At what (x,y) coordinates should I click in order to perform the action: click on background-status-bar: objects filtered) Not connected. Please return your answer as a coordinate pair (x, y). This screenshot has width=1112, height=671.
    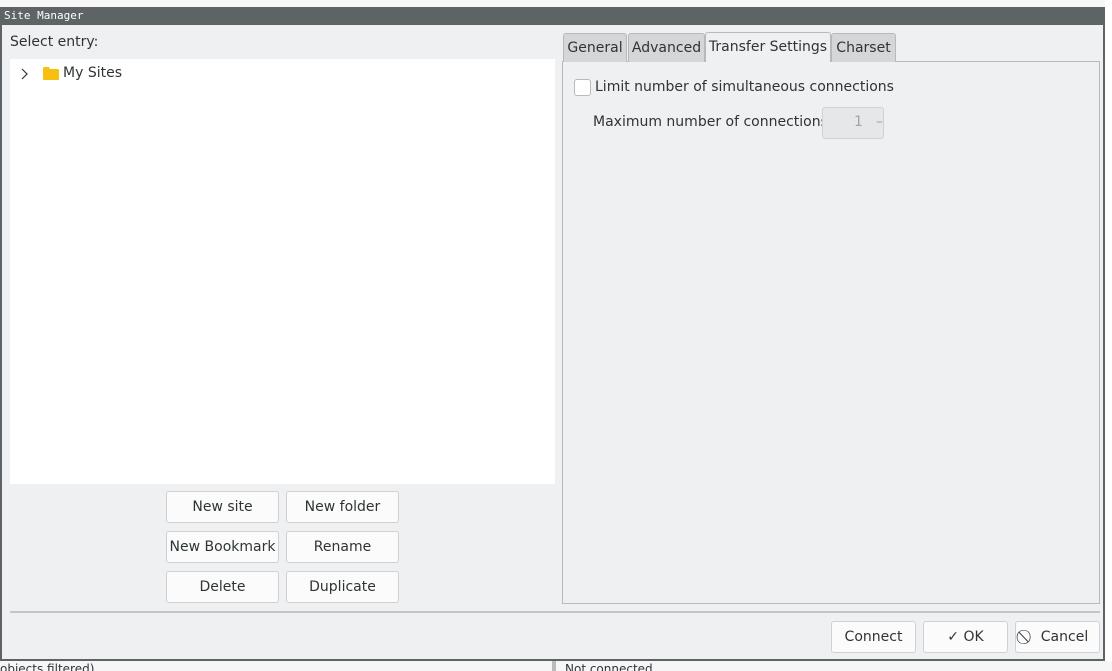
    Looking at the image, I should click on (556, 666).